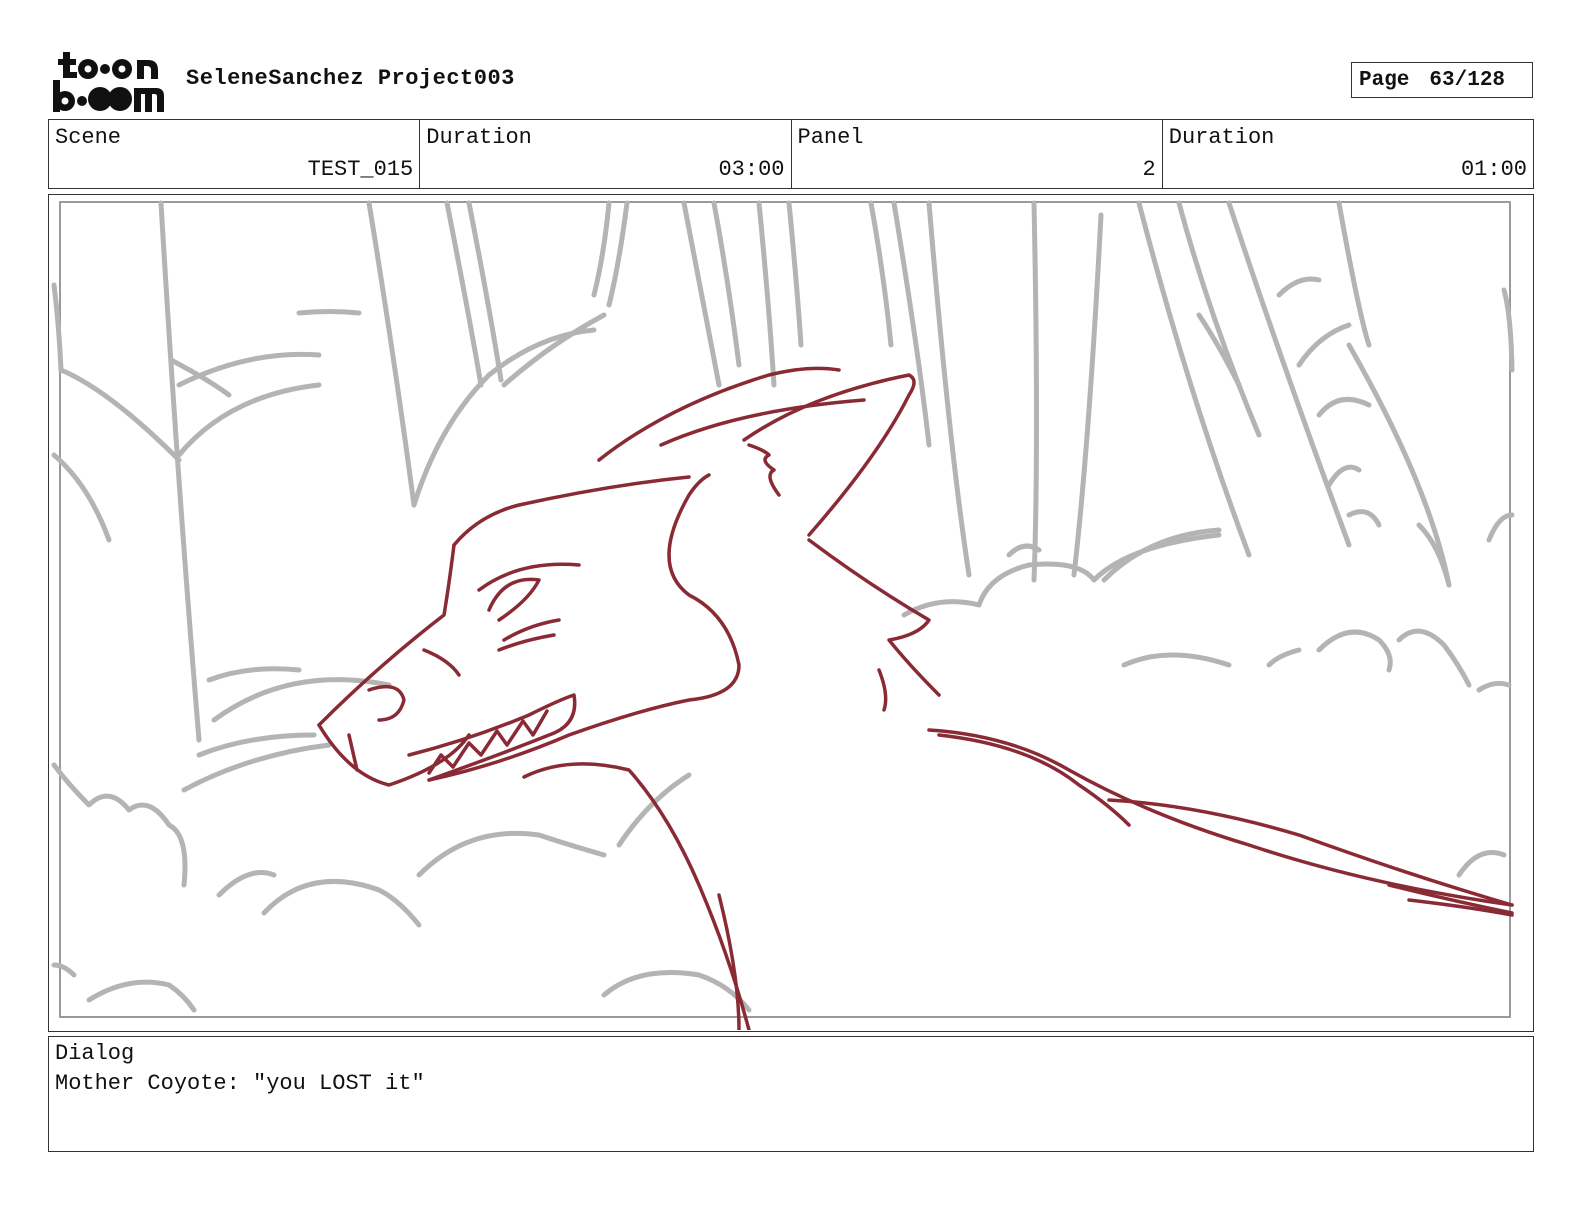  What do you see at coordinates (751, 169) in the screenshot?
I see `scene-duration-value: 03:00` at bounding box center [751, 169].